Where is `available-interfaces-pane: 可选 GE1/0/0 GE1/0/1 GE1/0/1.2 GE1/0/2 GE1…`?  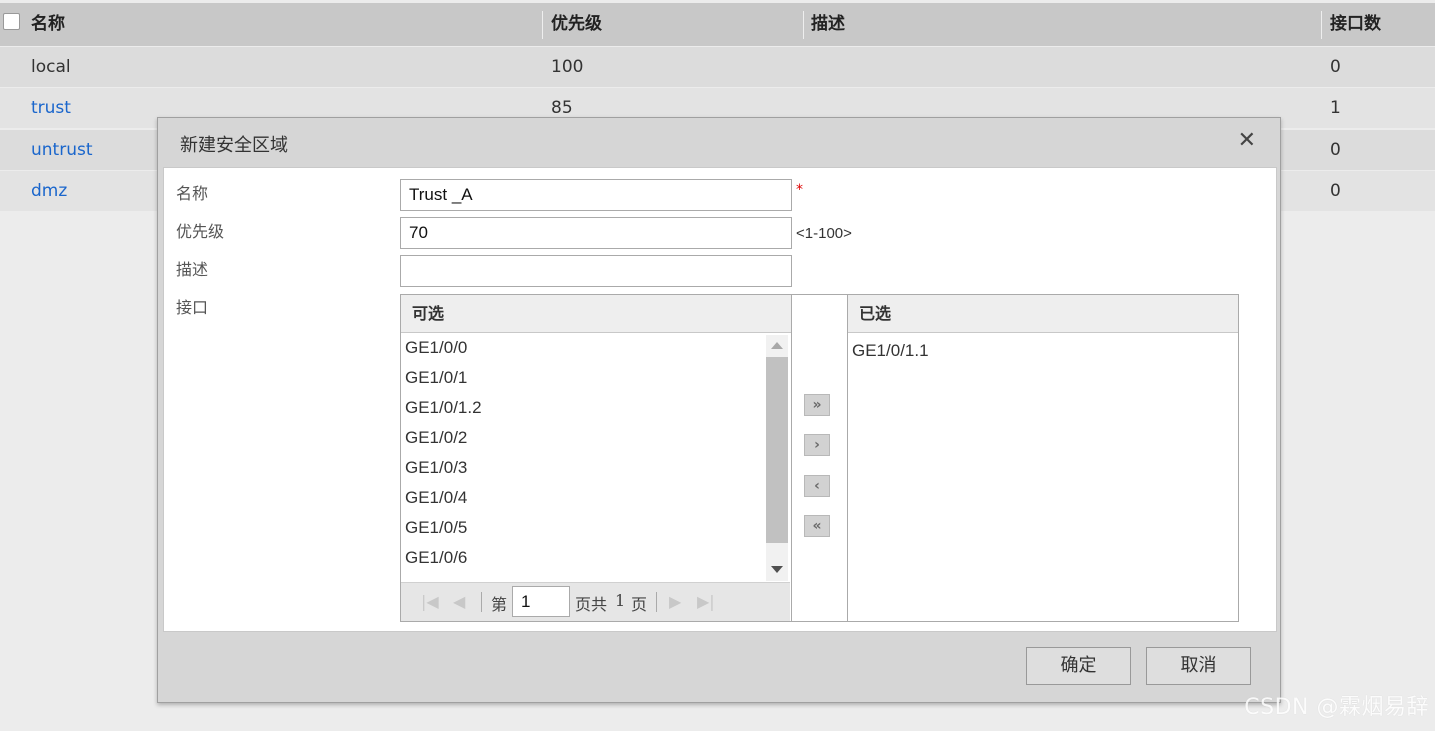 available-interfaces-pane: 可选 GE1/0/0 GE1/0/1 GE1/0/1.2 GE1/0/2 GE1… is located at coordinates (596, 458).